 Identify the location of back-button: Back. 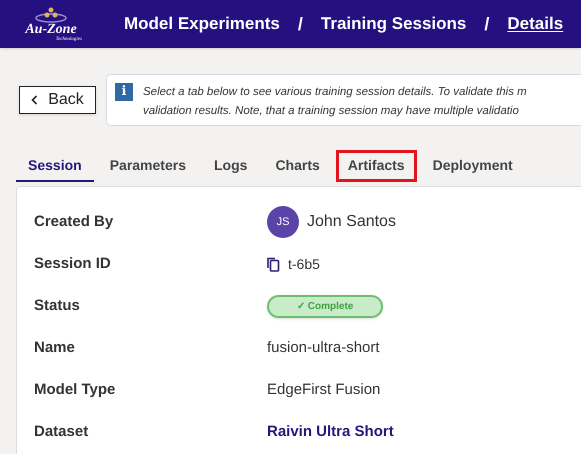
(57, 100).